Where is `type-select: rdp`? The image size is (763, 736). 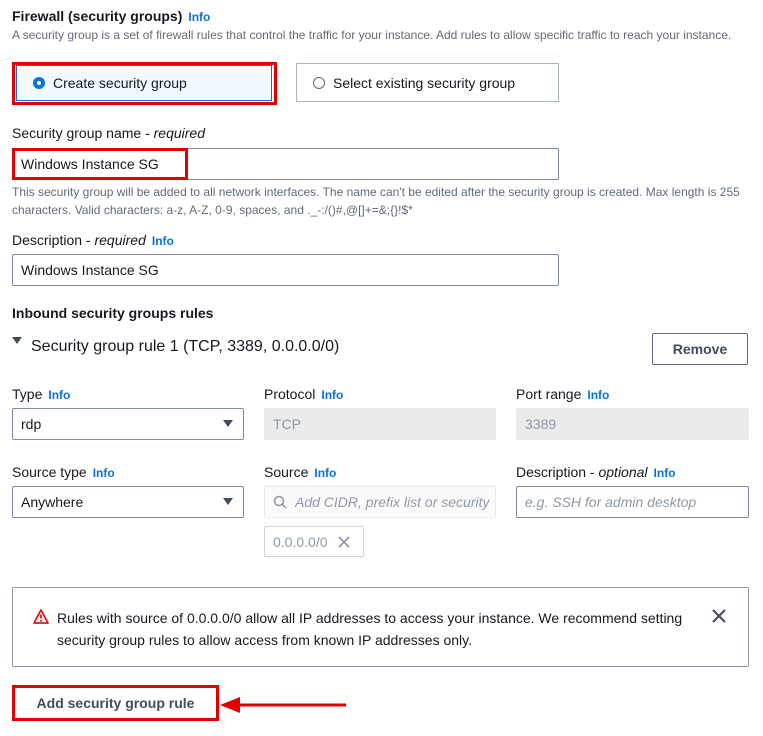
type-select: rdp is located at coordinates (128, 424).